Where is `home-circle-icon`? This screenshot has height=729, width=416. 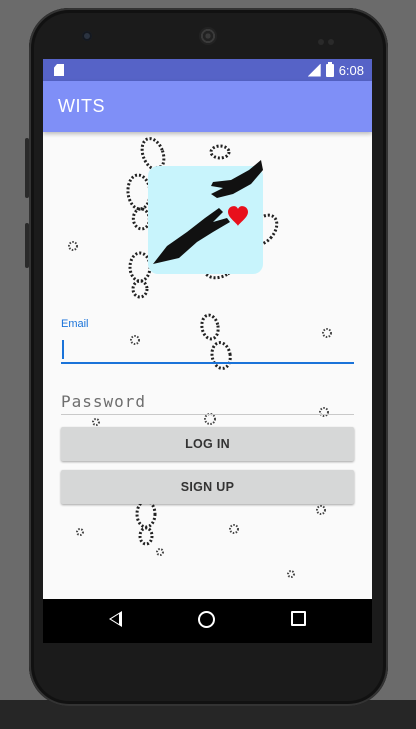
home-circle-icon is located at coordinates (206, 619).